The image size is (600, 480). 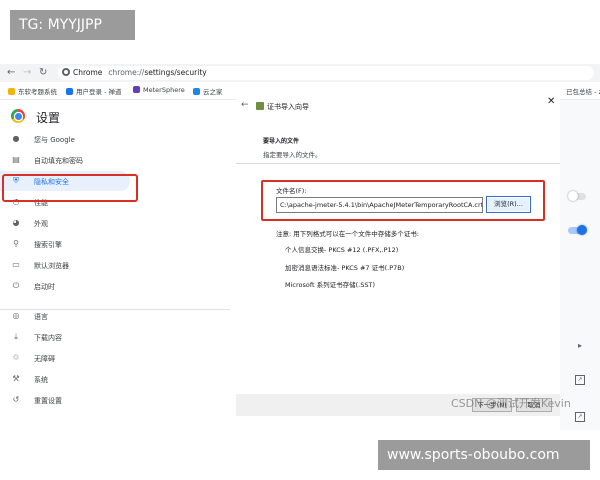 I want to click on sidebar-item: ⤓ 下载内容, so click(x=68, y=337).